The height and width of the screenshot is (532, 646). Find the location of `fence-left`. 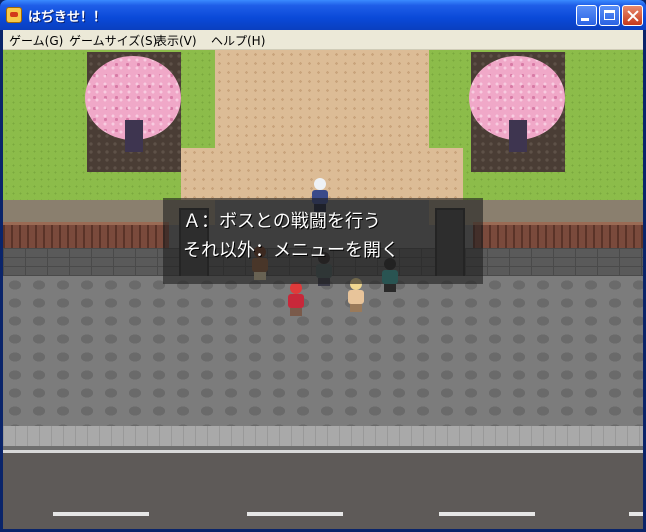

fence-left is located at coordinates (86, 235).